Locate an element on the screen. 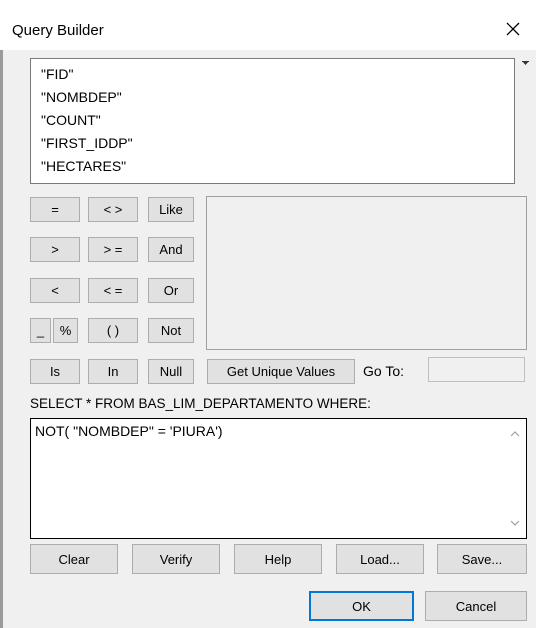  help-button: Help is located at coordinates (278, 559).